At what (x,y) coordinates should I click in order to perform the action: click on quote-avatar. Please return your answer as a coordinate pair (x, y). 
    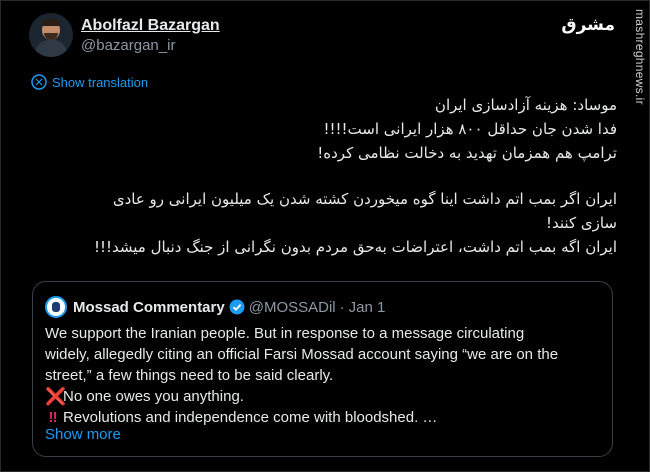
    Looking at the image, I should click on (56, 307).